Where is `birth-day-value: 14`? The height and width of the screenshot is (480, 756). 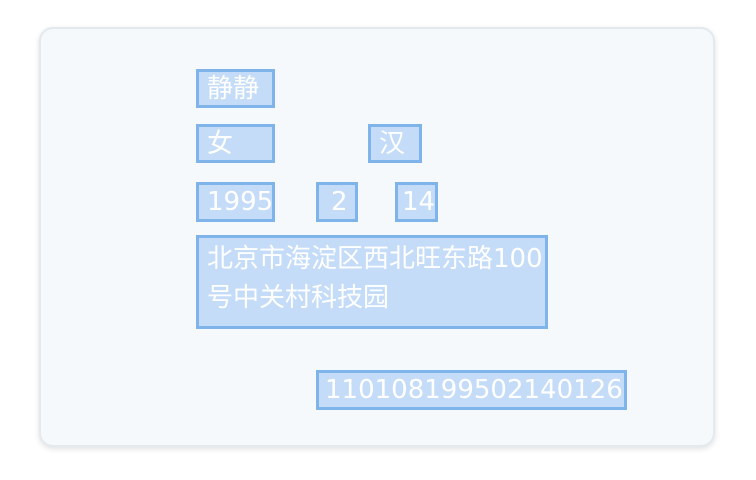
birth-day-value: 14 is located at coordinates (416, 202).